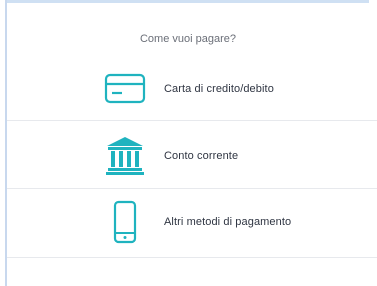 Image resolution: width=377 pixels, height=286 pixels. Describe the element at coordinates (201, 156) in the screenshot. I see `payment-option-label: Conto corrente` at that location.